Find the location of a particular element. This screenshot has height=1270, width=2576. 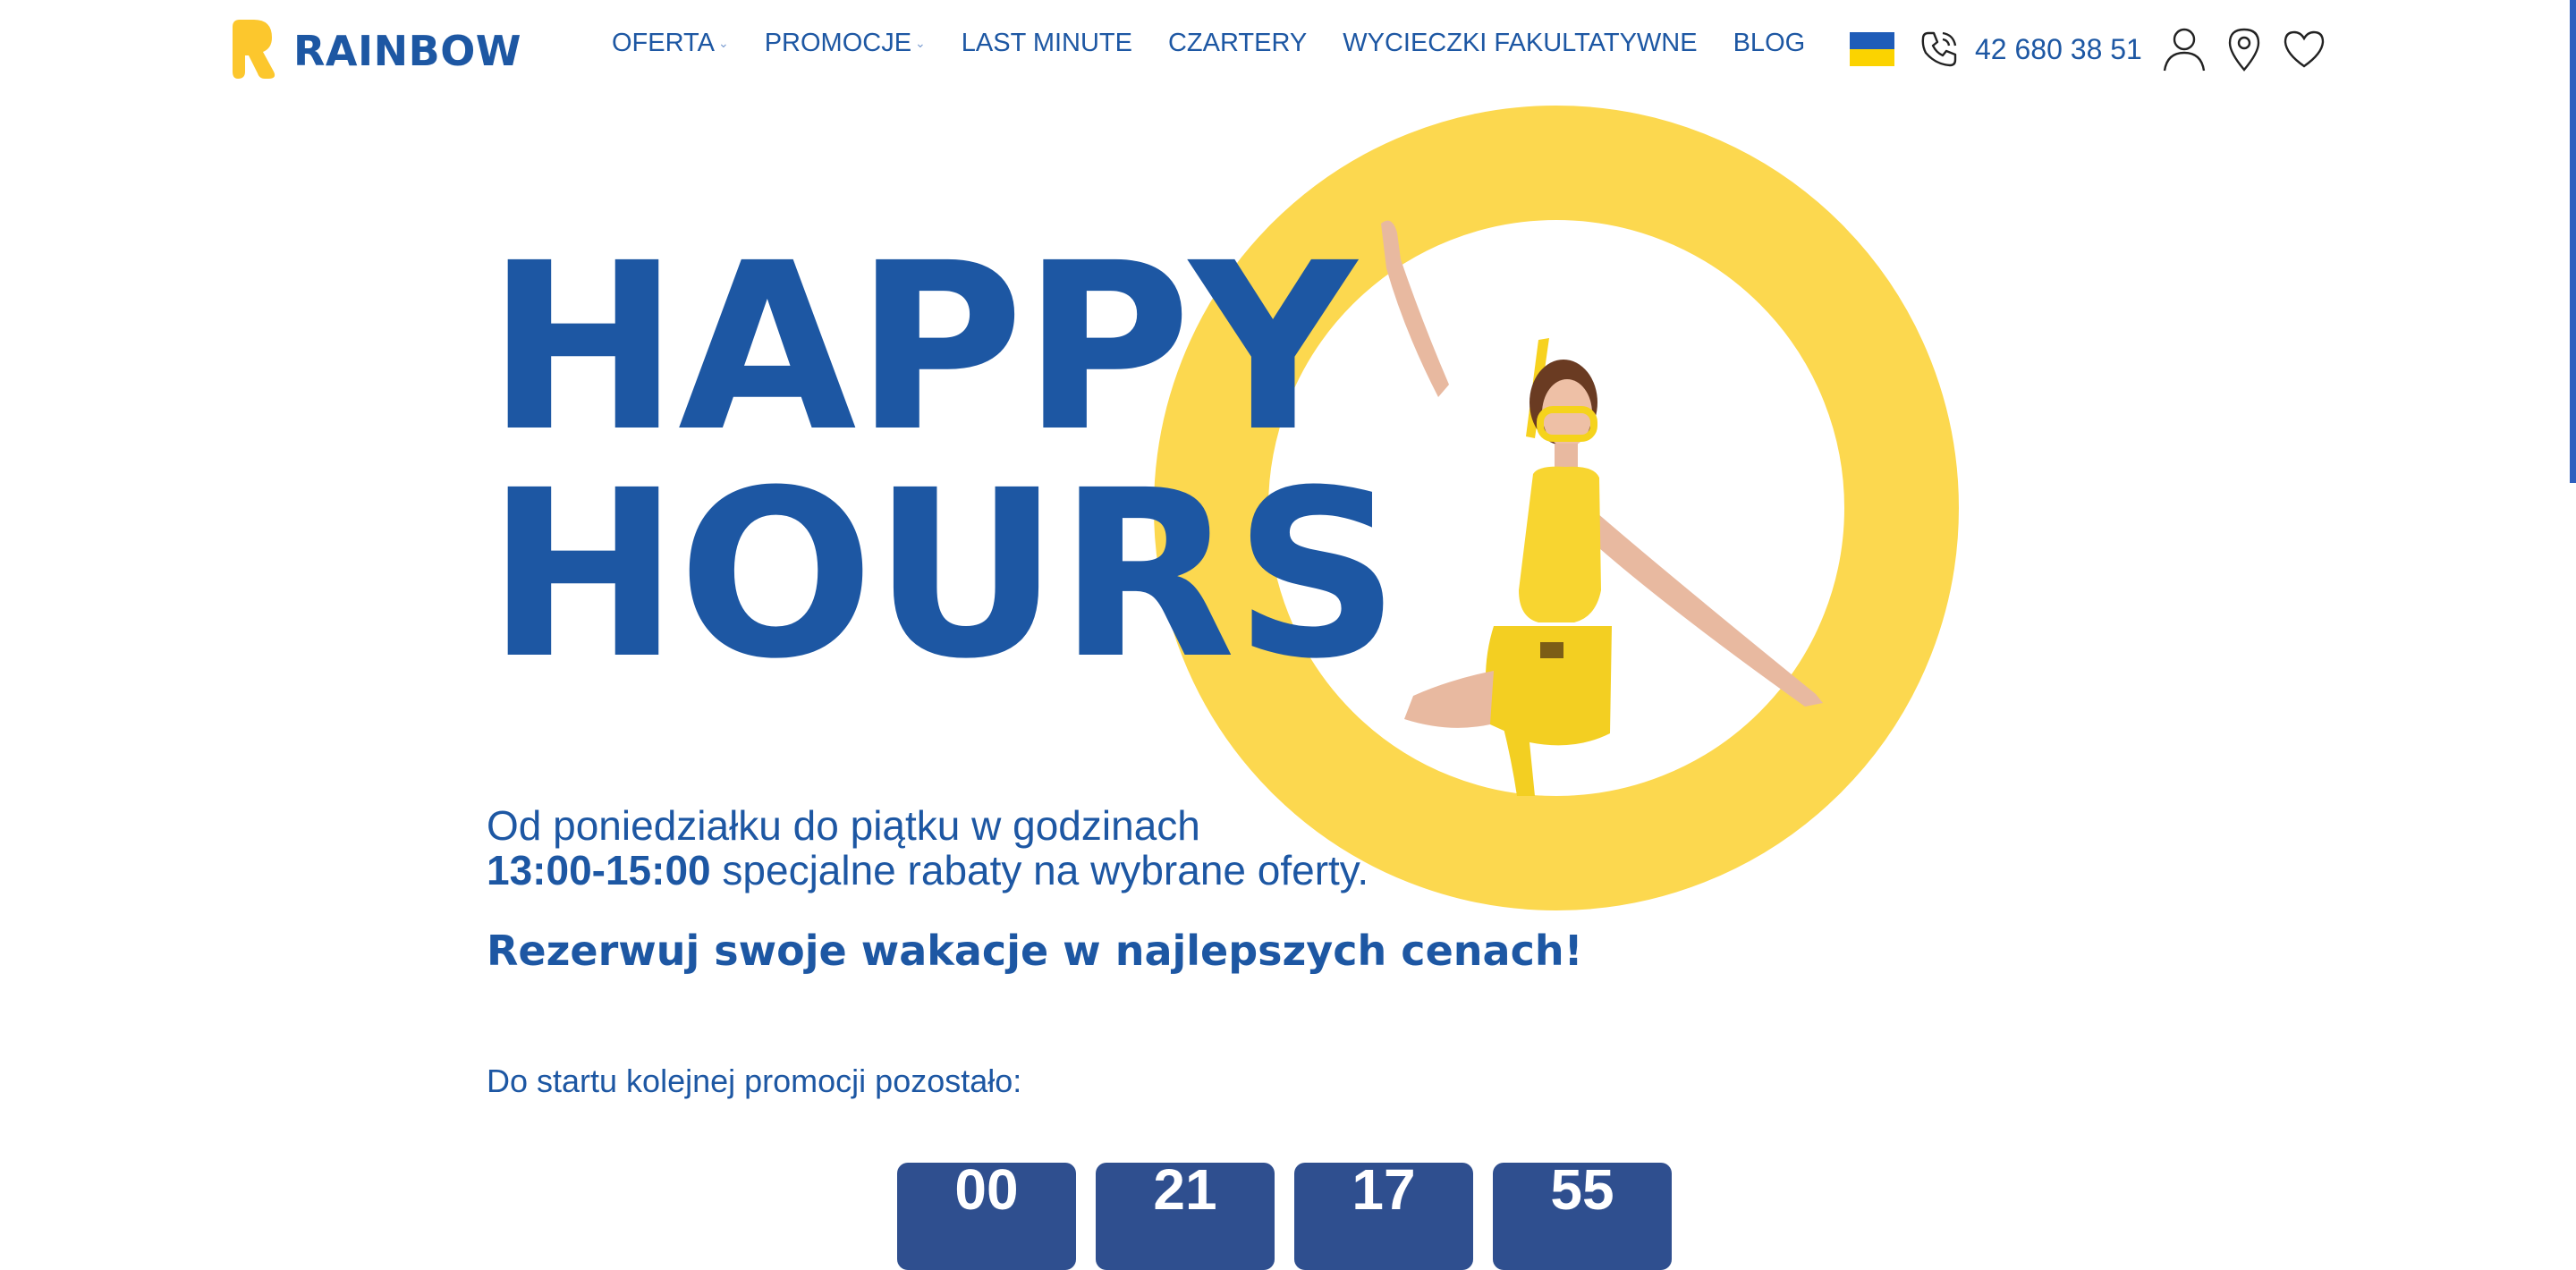

countdown-days: 00 is located at coordinates (986, 1216).